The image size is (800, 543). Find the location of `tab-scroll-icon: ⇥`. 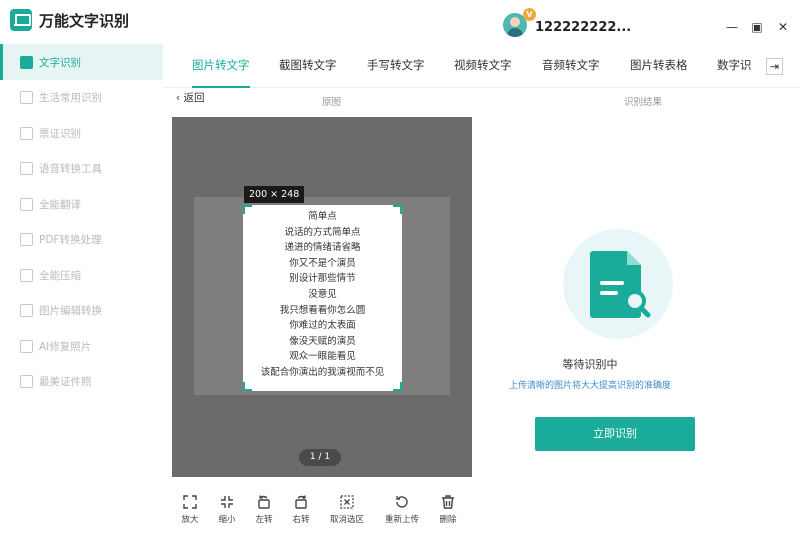

tab-scroll-icon: ⇥ is located at coordinates (774, 66).